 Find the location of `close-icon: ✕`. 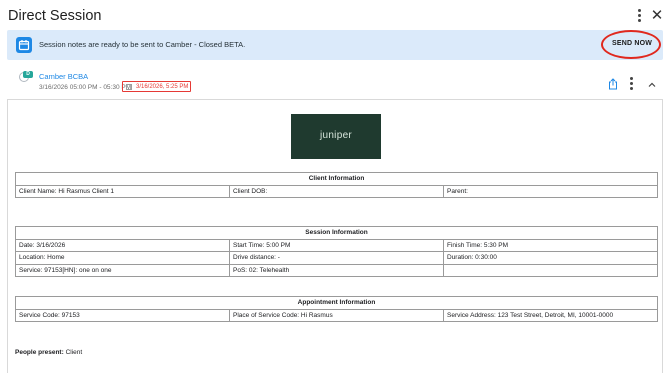

close-icon: ✕ is located at coordinates (657, 15).